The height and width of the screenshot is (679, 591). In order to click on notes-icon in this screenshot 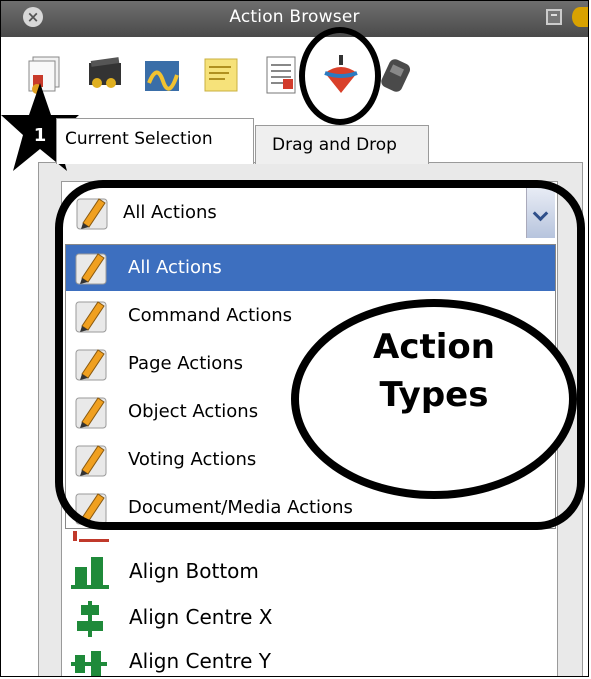, I will do `click(221, 75)`.